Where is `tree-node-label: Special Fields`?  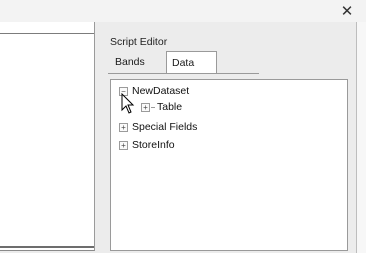 tree-node-label: Special Fields is located at coordinates (165, 127).